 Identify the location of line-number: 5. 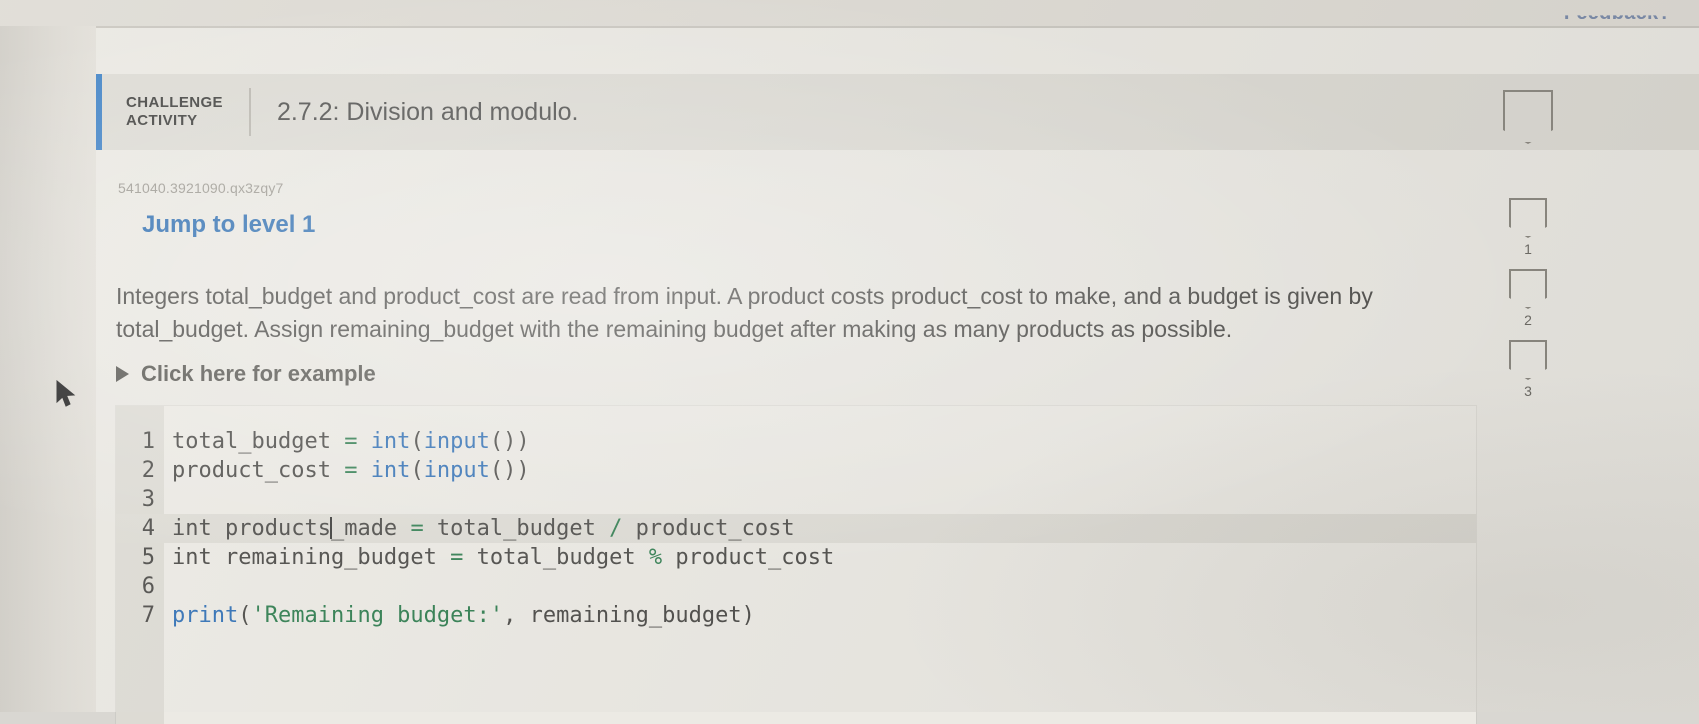
(148, 557).